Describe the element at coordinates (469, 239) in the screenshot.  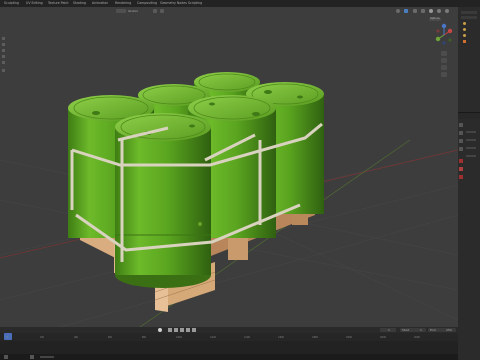
I see `properties-editor` at that location.